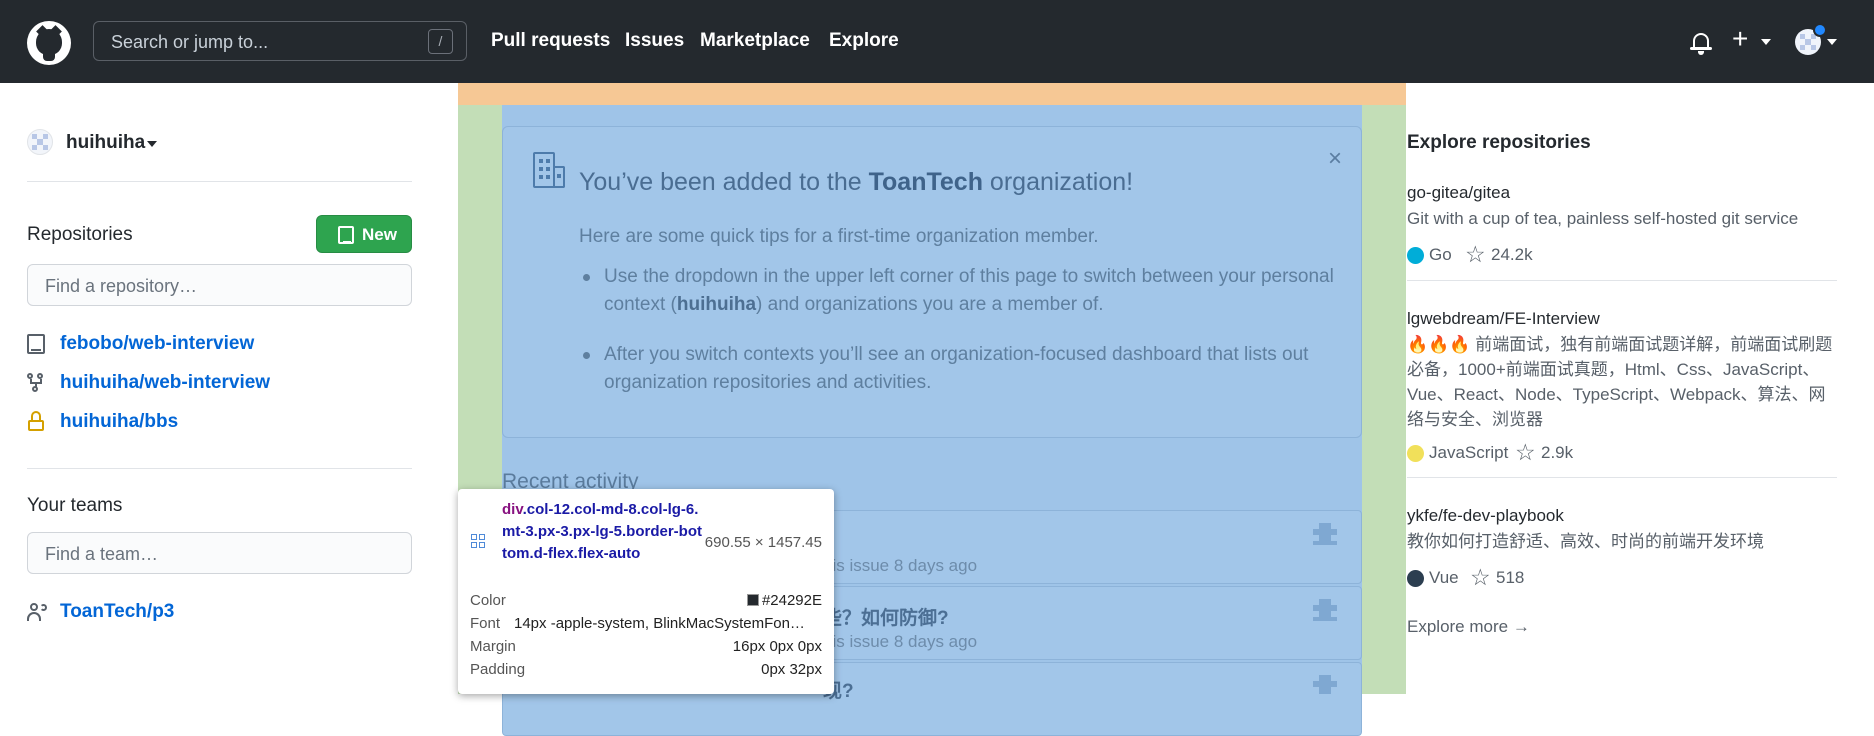  I want to click on fork-icon, so click(36, 383).